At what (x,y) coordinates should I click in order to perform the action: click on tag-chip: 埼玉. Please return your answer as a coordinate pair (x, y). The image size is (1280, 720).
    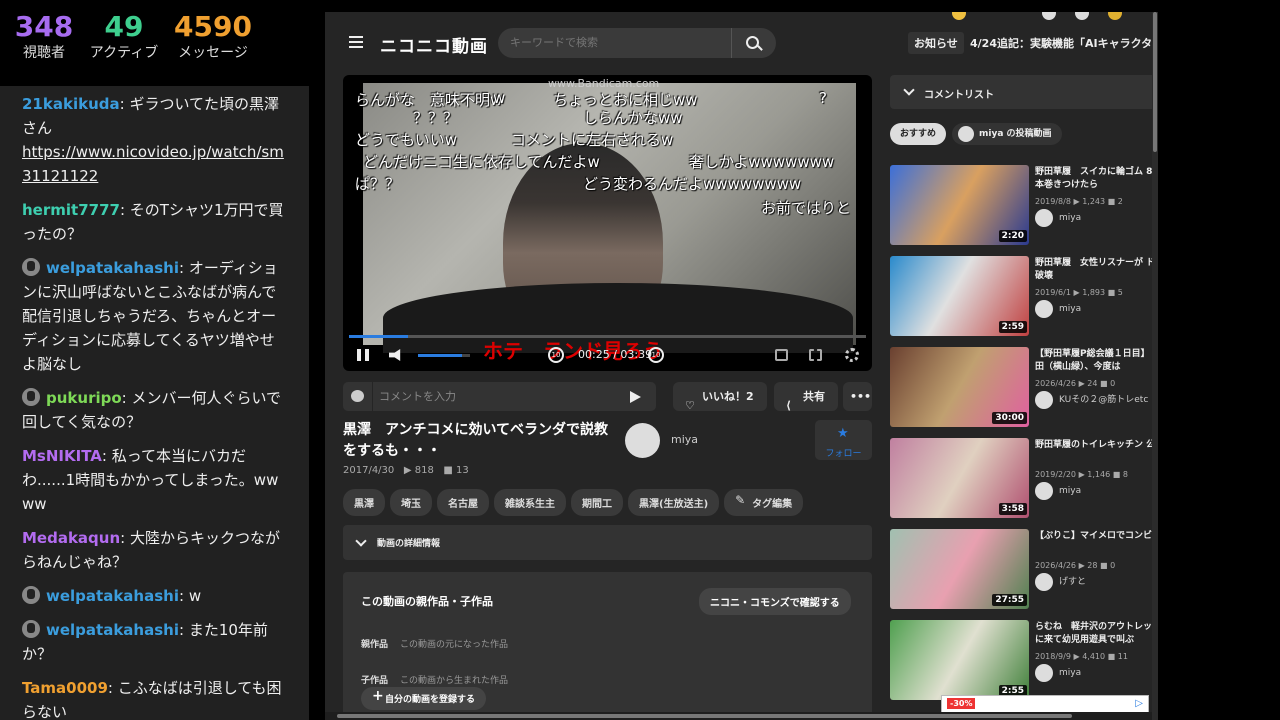
    Looking at the image, I should click on (411, 502).